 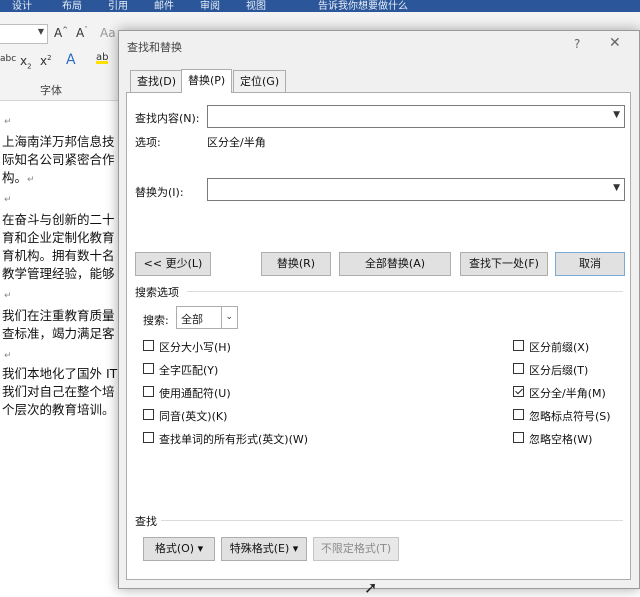 What do you see at coordinates (518, 391) in the screenshot?
I see `match-width-checkbox` at bounding box center [518, 391].